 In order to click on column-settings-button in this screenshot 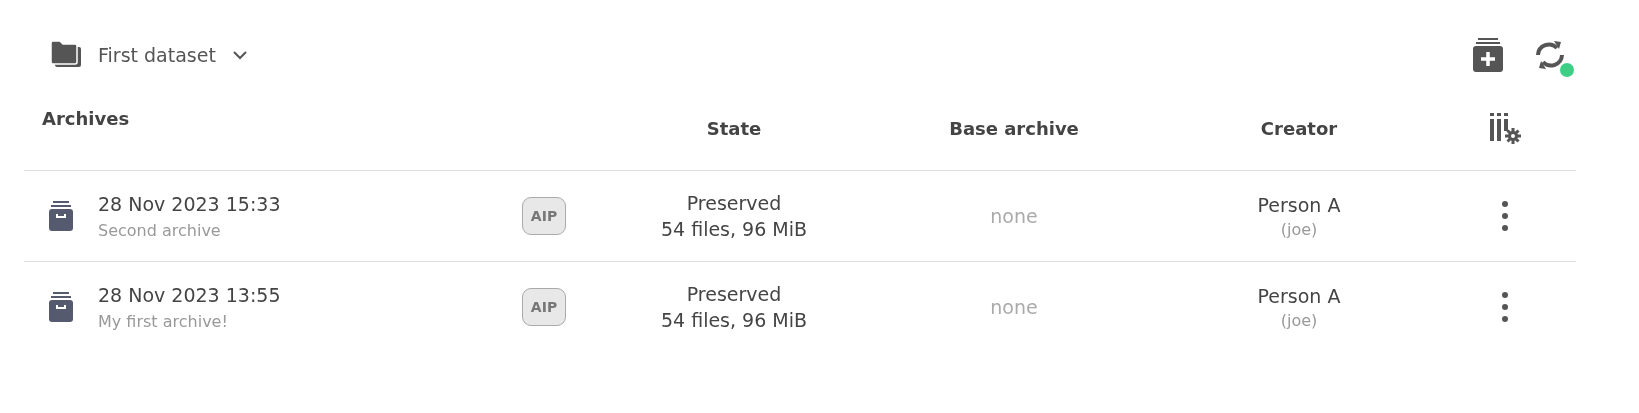, I will do `click(1505, 128)`.